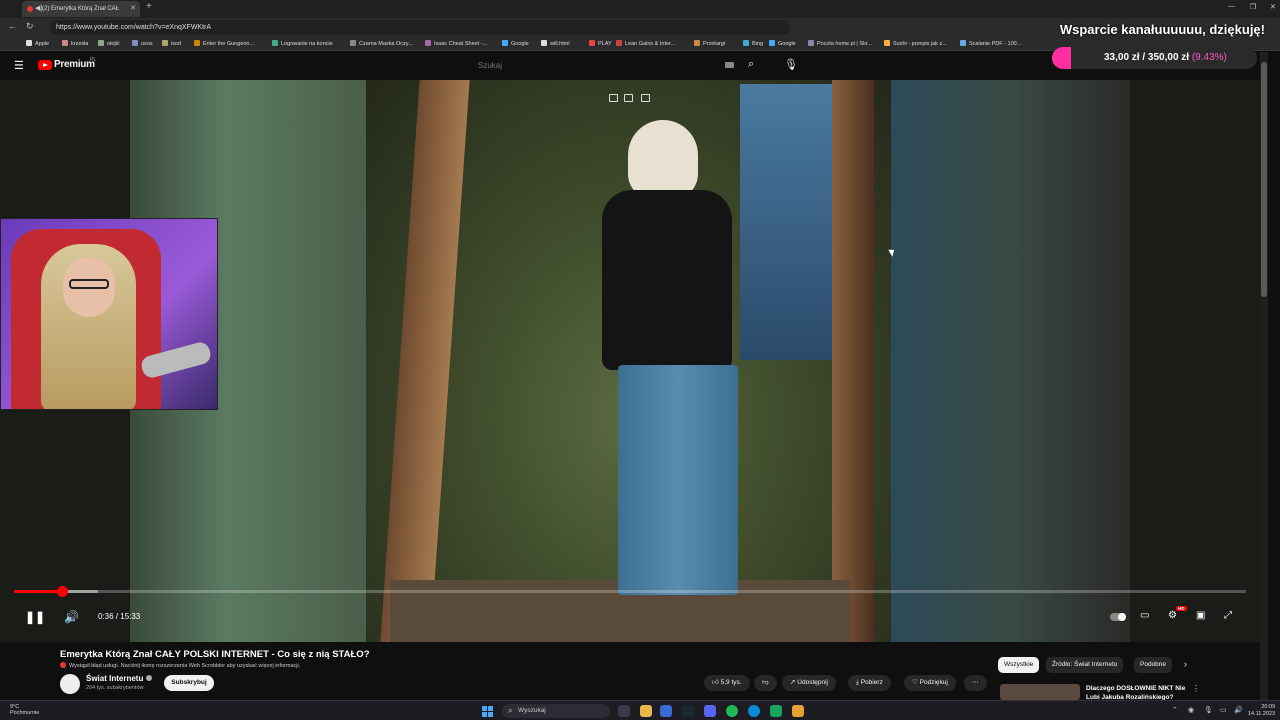  Describe the element at coordinates (1196, 688) in the screenshot. I see `recommendation-menu-icon: ⋮` at that location.